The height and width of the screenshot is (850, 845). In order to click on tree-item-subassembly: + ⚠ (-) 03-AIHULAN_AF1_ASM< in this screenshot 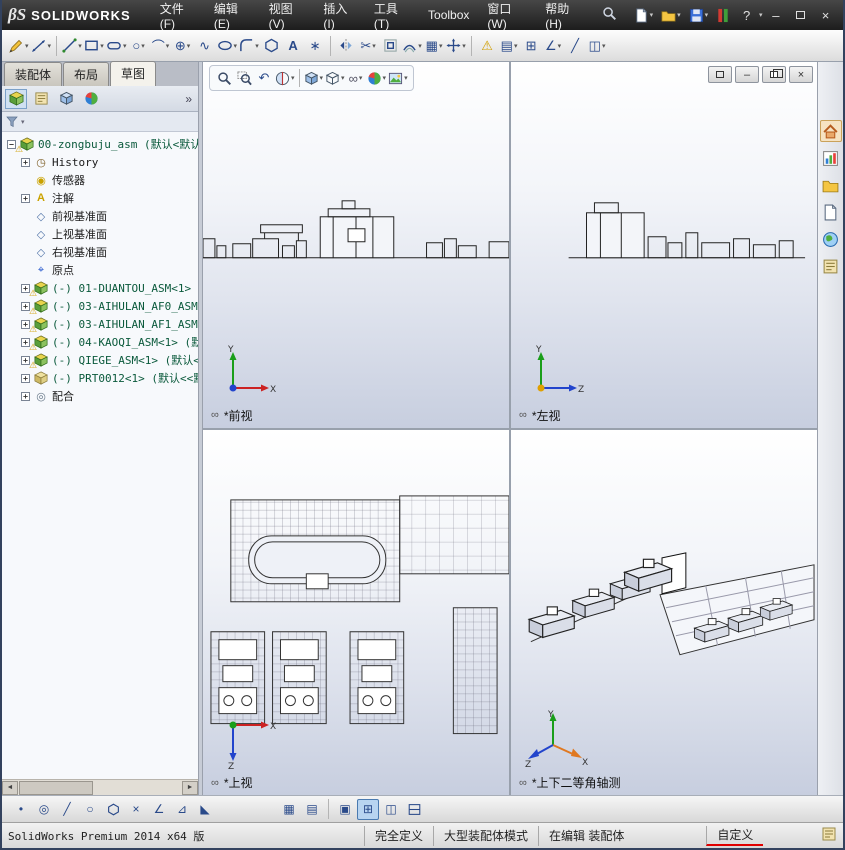, I will do `click(100, 324)`.